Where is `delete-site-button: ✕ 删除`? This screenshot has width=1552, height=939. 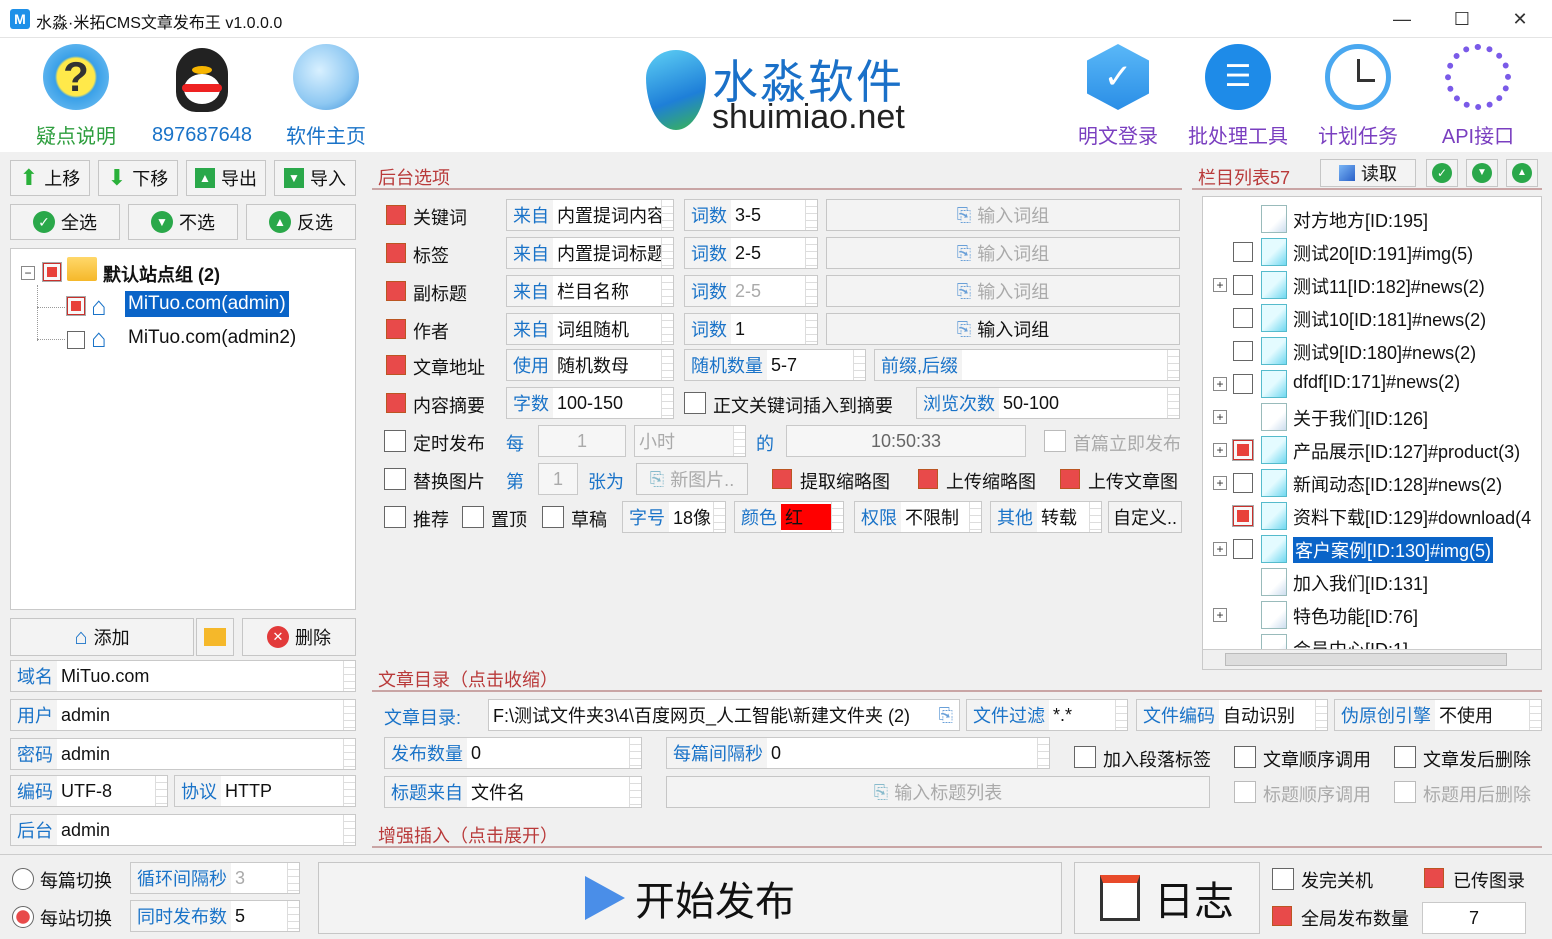 delete-site-button: ✕ 删除 is located at coordinates (299, 637).